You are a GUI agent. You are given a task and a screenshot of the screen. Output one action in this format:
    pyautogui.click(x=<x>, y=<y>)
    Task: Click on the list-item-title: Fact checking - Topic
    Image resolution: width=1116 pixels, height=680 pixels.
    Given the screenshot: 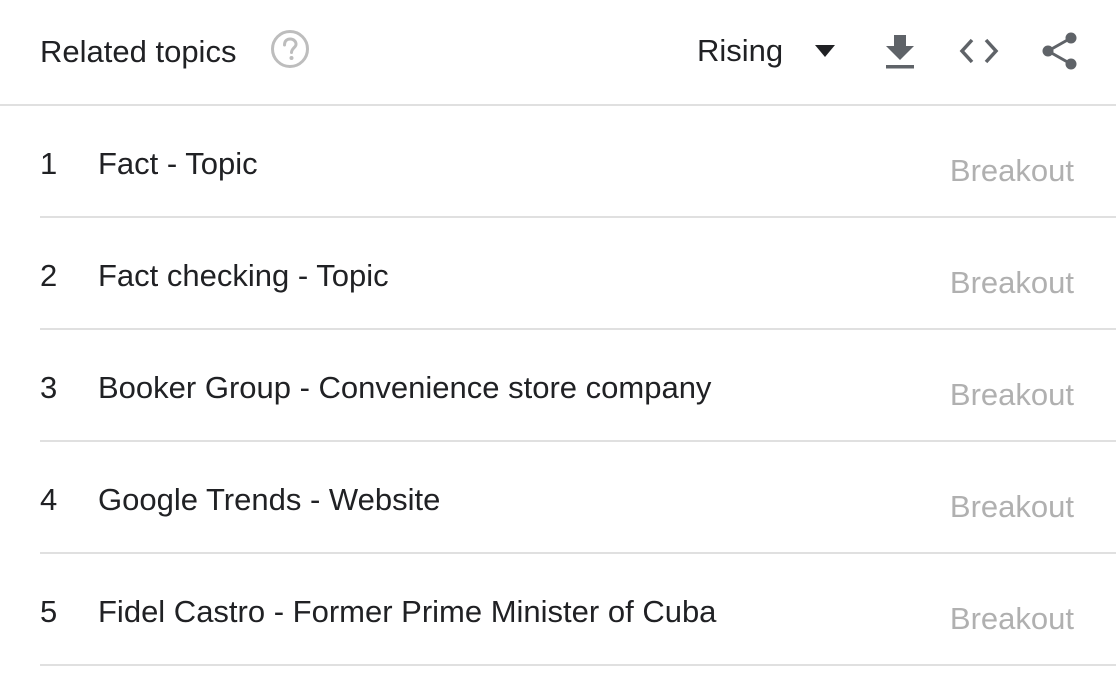 What is the action you would take?
    pyautogui.click(x=243, y=276)
    